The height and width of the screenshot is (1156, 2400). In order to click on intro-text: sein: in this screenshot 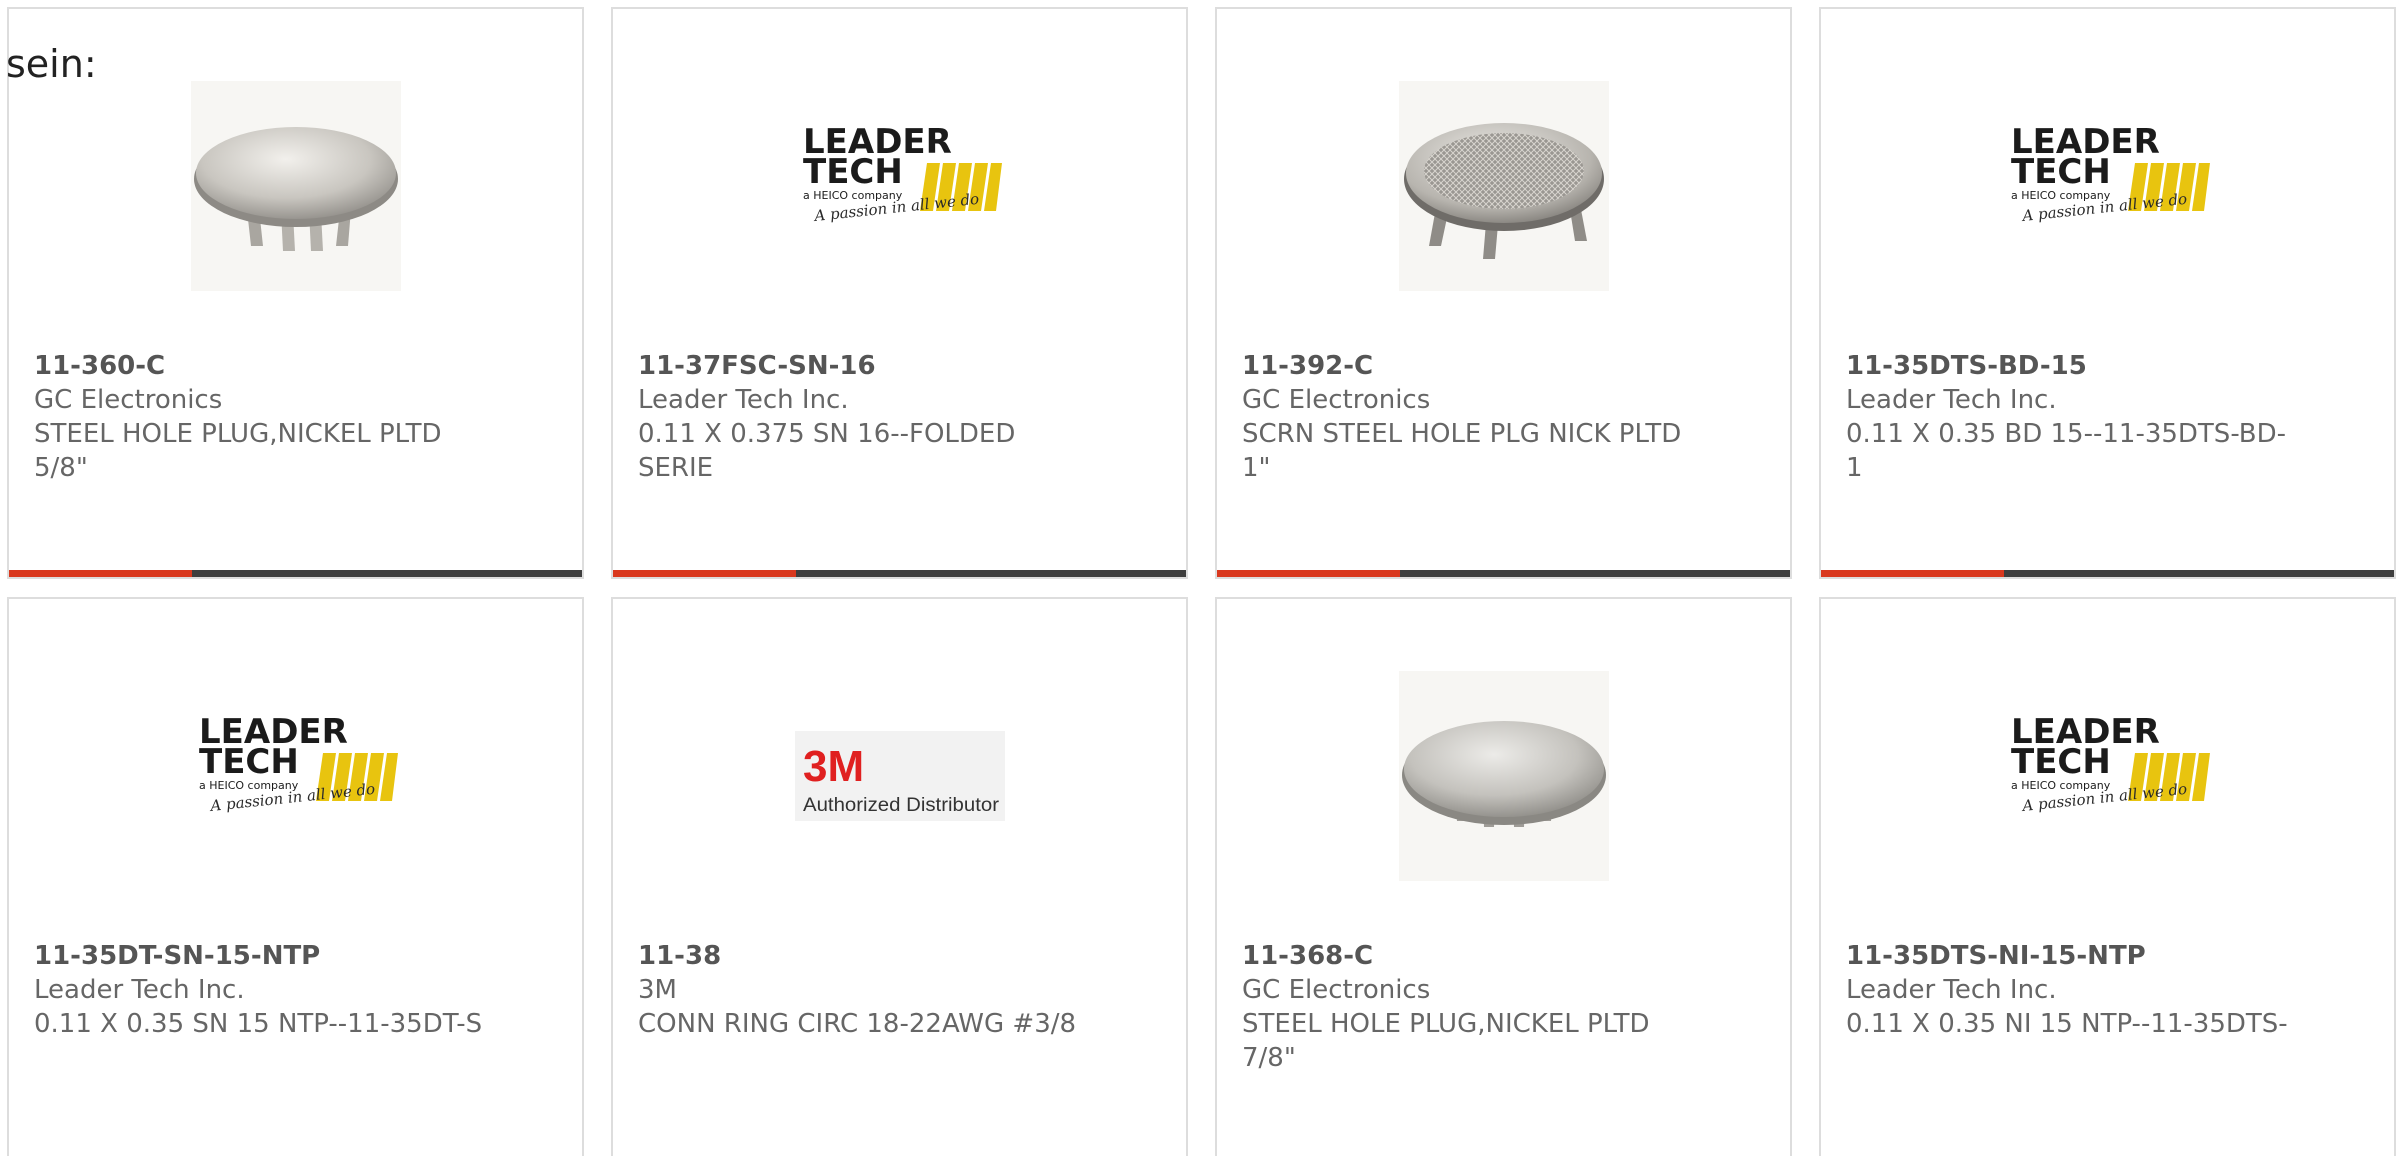, I will do `click(51, 64)`.